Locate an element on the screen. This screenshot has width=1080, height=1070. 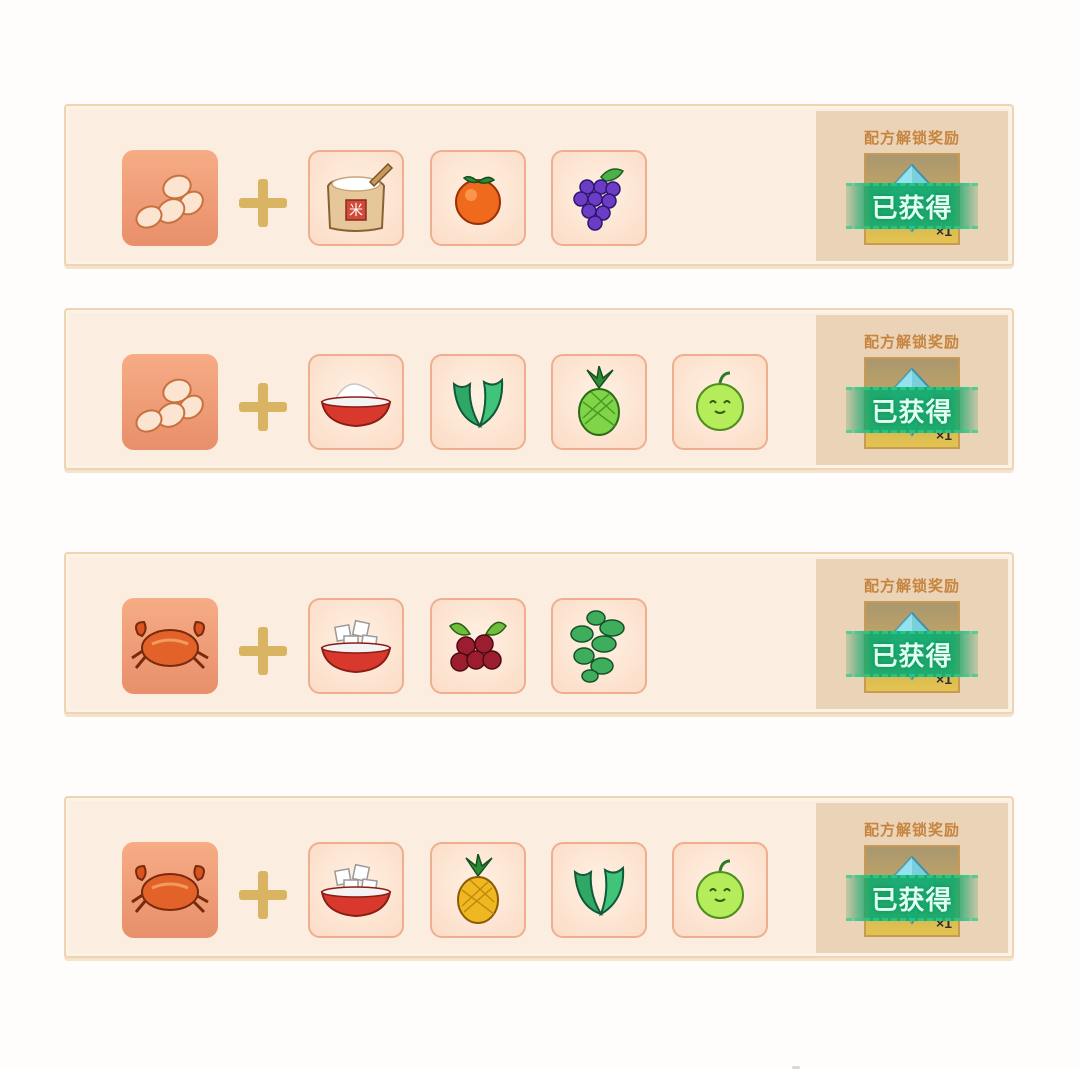
flour-sack-icon: 米 is located at coordinates (356, 198).